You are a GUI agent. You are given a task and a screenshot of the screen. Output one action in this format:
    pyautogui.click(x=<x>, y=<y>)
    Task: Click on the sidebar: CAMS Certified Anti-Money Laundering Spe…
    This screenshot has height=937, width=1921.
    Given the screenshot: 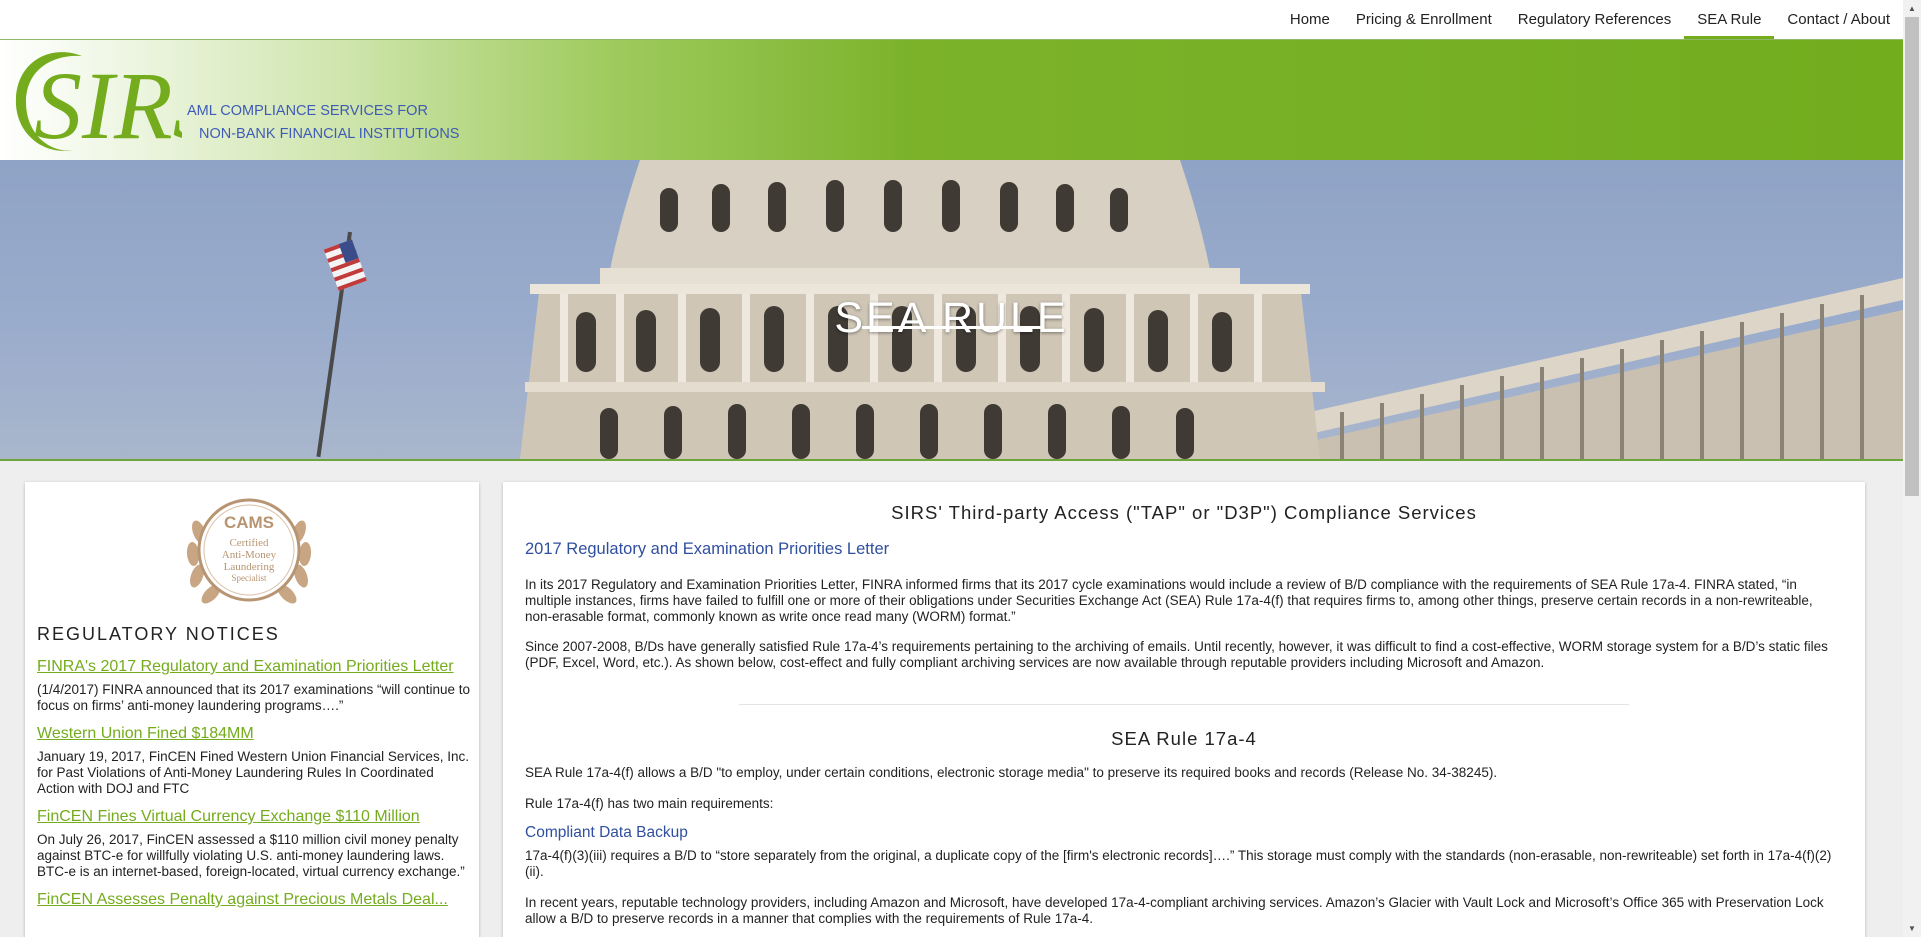 What is the action you would take?
    pyautogui.click(x=252, y=709)
    